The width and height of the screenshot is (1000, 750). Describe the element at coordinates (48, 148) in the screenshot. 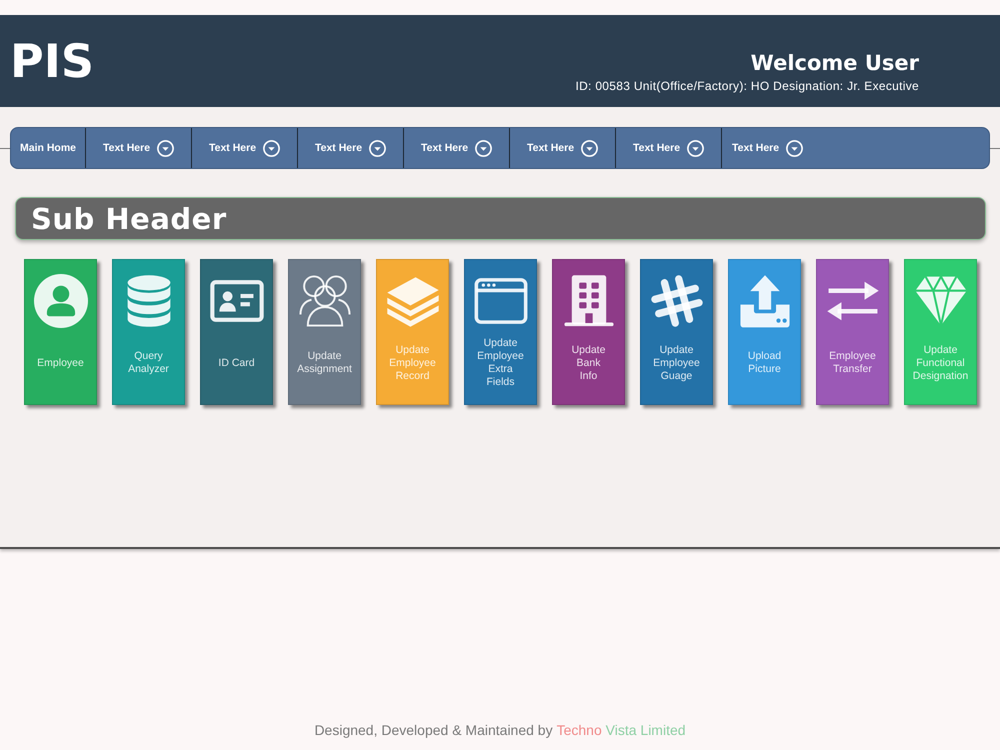

I see `nav-link: Main Home` at that location.